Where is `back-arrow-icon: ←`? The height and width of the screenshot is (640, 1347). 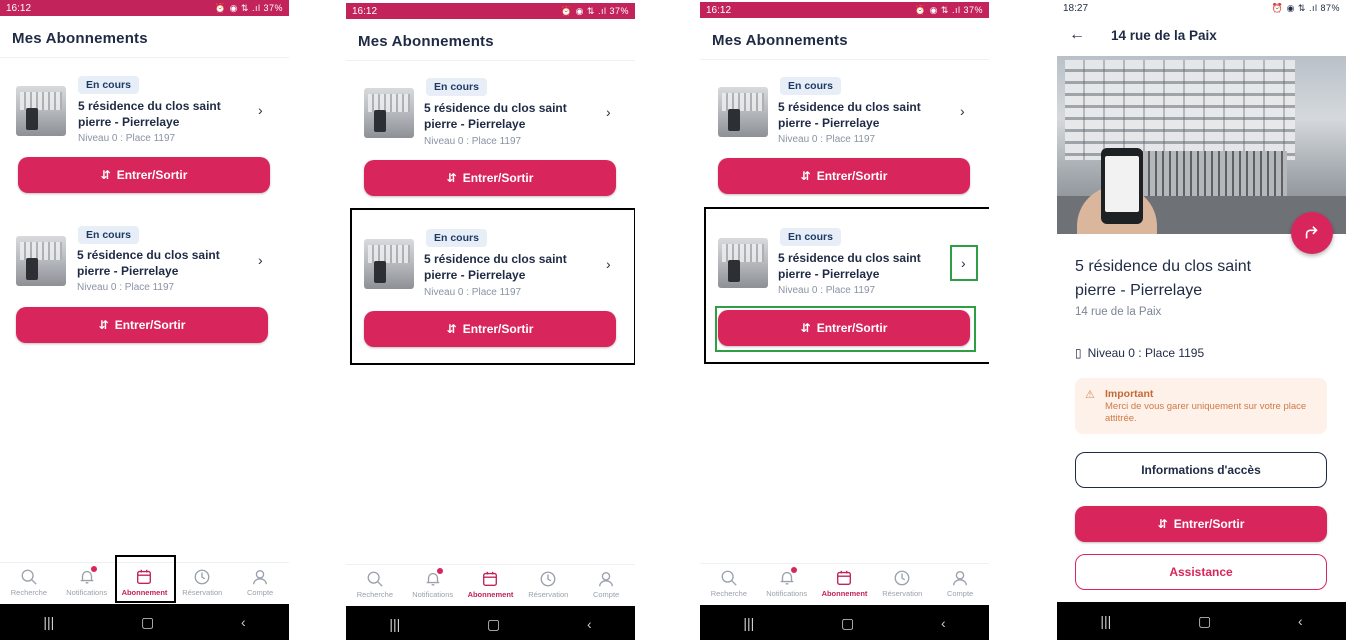
back-arrow-icon: ← is located at coordinates (1077, 35).